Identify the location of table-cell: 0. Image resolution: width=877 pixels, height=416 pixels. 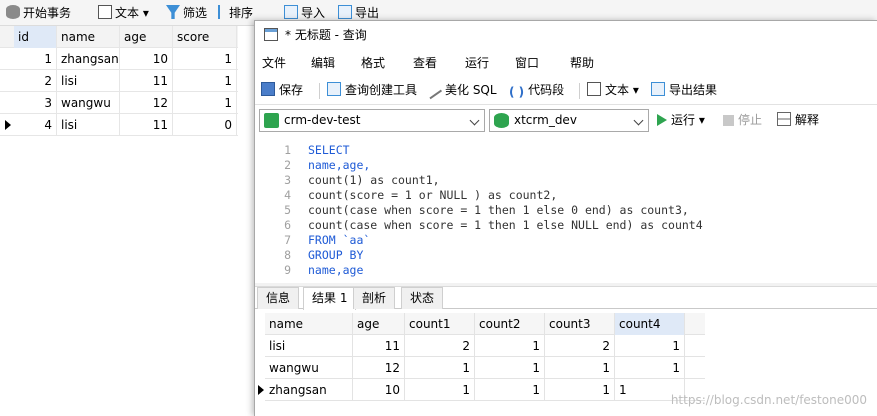
(205, 125).